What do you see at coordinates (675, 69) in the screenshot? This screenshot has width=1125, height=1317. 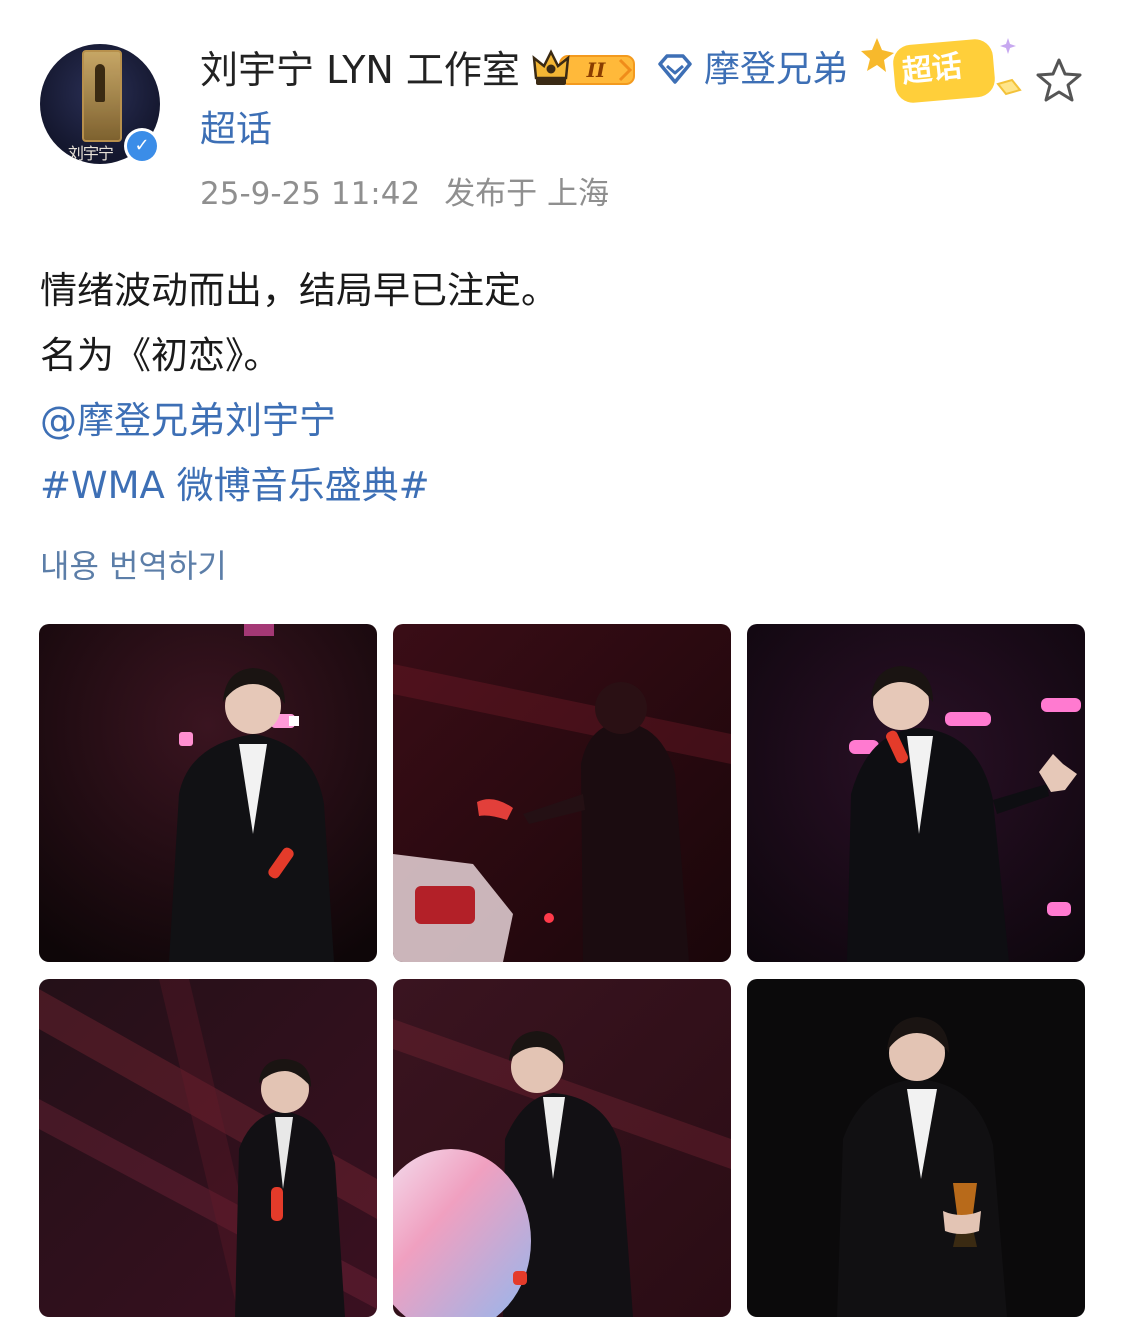 I see `diamond-icon` at bounding box center [675, 69].